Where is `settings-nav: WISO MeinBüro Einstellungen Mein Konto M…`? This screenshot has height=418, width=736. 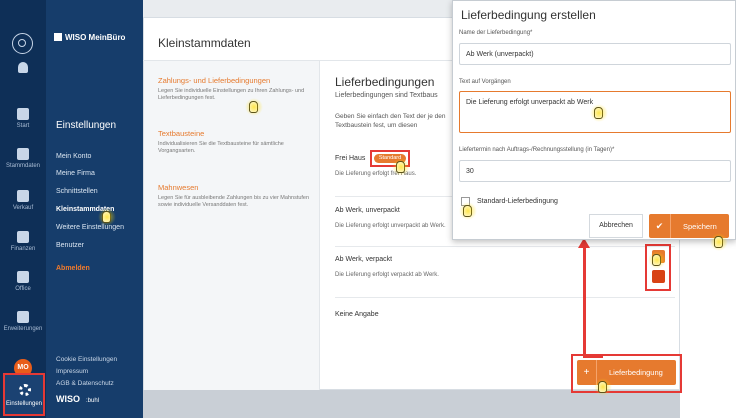
settings-nav: WISO MeinBüro Einstellungen Mein Konto M… is located at coordinates (94, 209).